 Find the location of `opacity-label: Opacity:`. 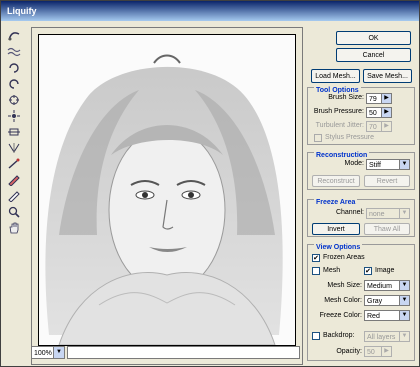

opacity-label: Opacity: is located at coordinates (349, 351).